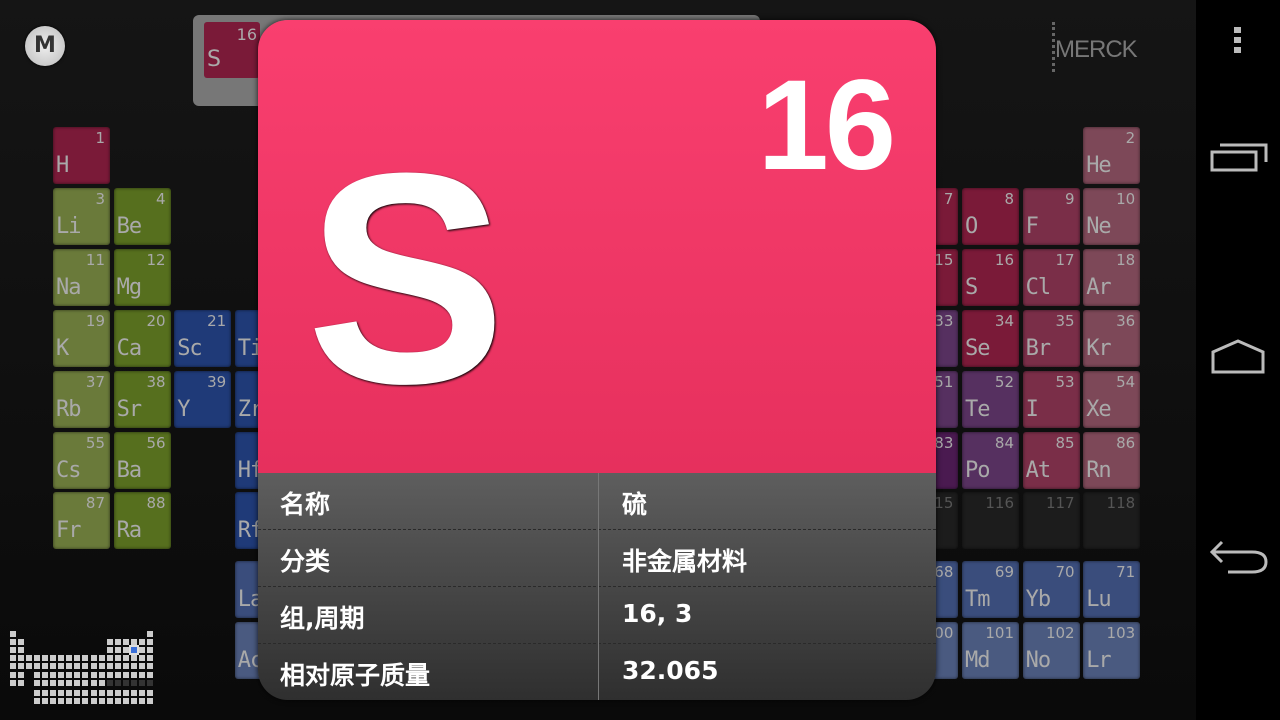 The image size is (1280, 720). I want to click on element-tile-H: 1H, so click(81, 155).